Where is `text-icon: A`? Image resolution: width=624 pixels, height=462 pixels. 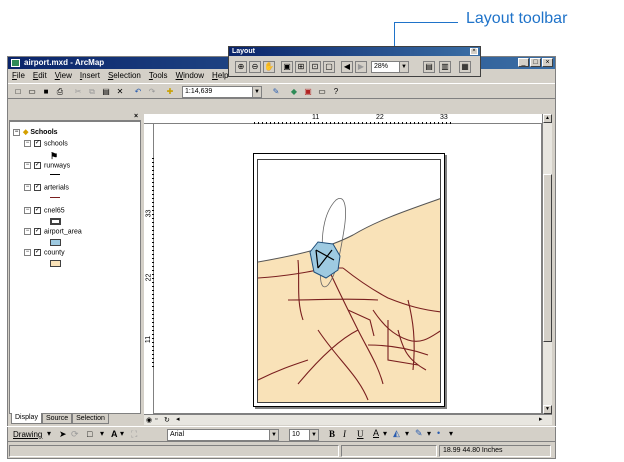 text-icon: A is located at coordinates (114, 434).